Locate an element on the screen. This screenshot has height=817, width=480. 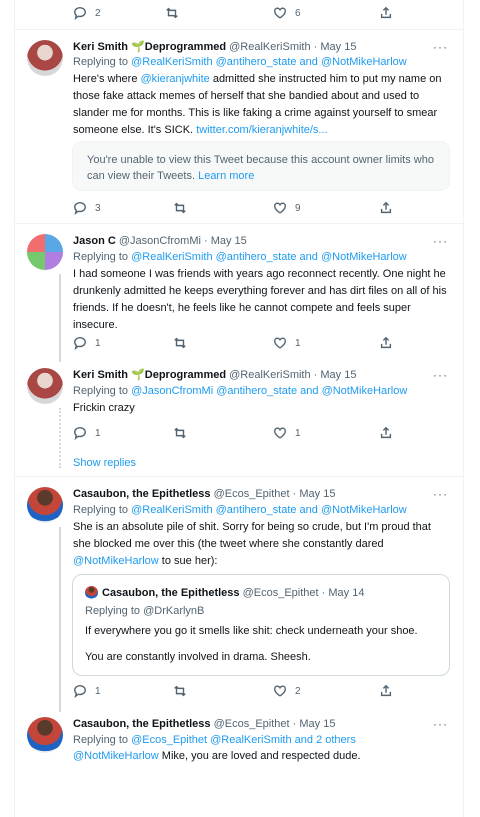
tweet-actions: 1 1 is located at coordinates (243, 344).